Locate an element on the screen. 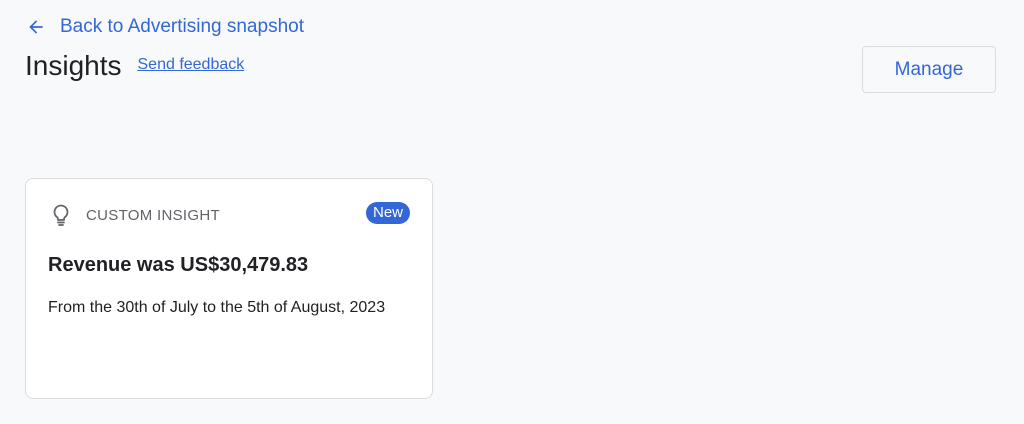 This screenshot has width=1024, height=424. page-title: Insights is located at coordinates (73, 65).